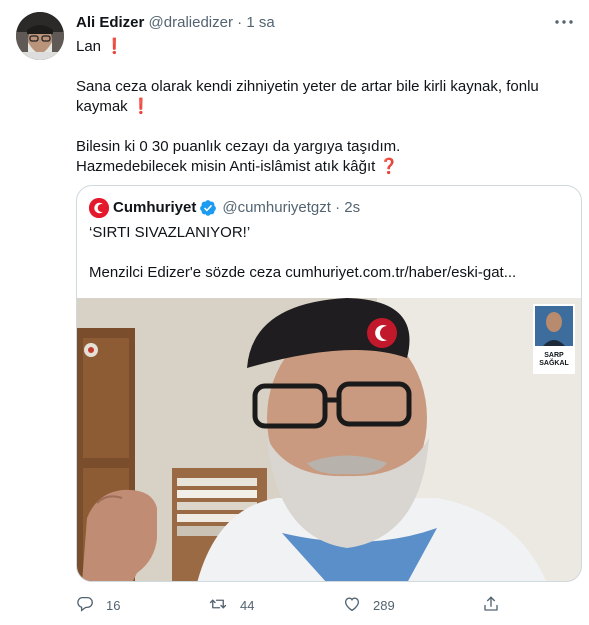 The width and height of the screenshot is (589, 625). Describe the element at coordinates (170, 232) in the screenshot. I see `quoted-line-1: ‘SIRTI SIVAZLANIYOR!’` at that location.